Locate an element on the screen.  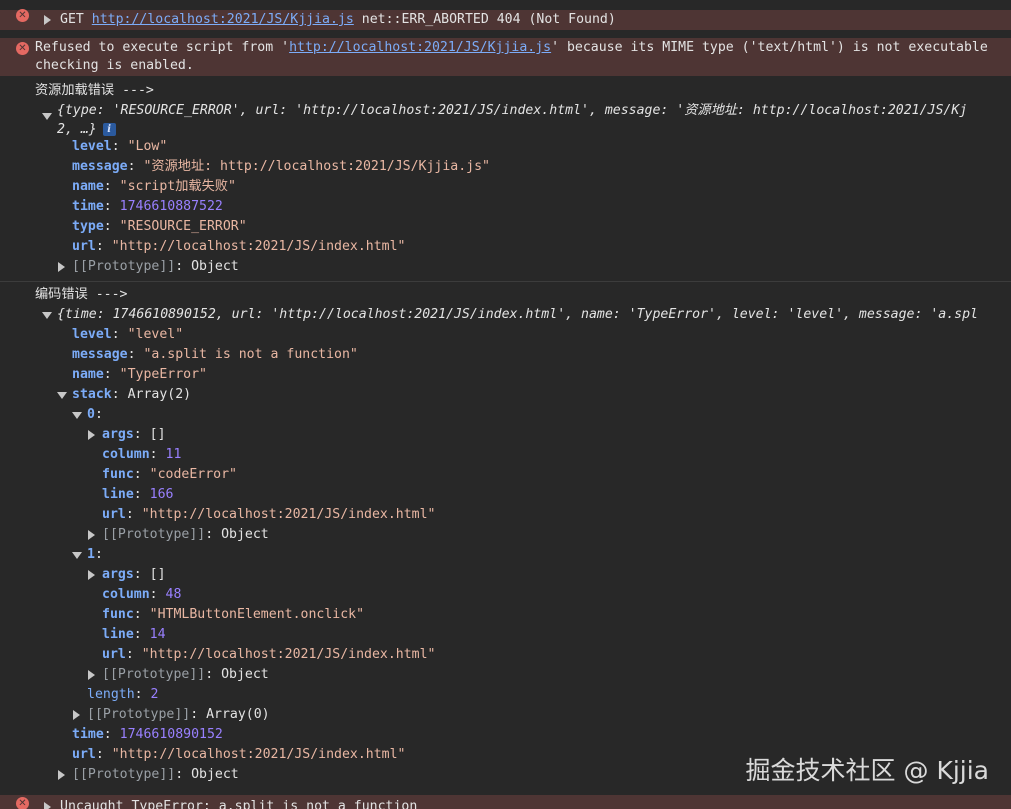
frame-0-line: line: 166 is located at coordinates (138, 494).